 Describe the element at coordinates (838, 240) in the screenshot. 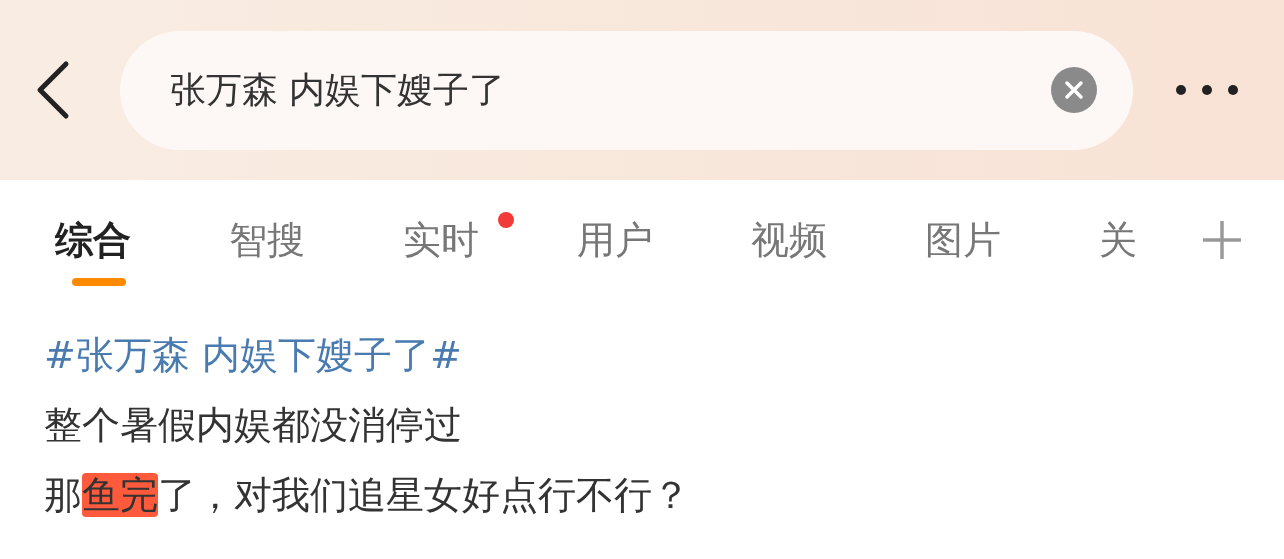

I see `tab: 视频` at that location.